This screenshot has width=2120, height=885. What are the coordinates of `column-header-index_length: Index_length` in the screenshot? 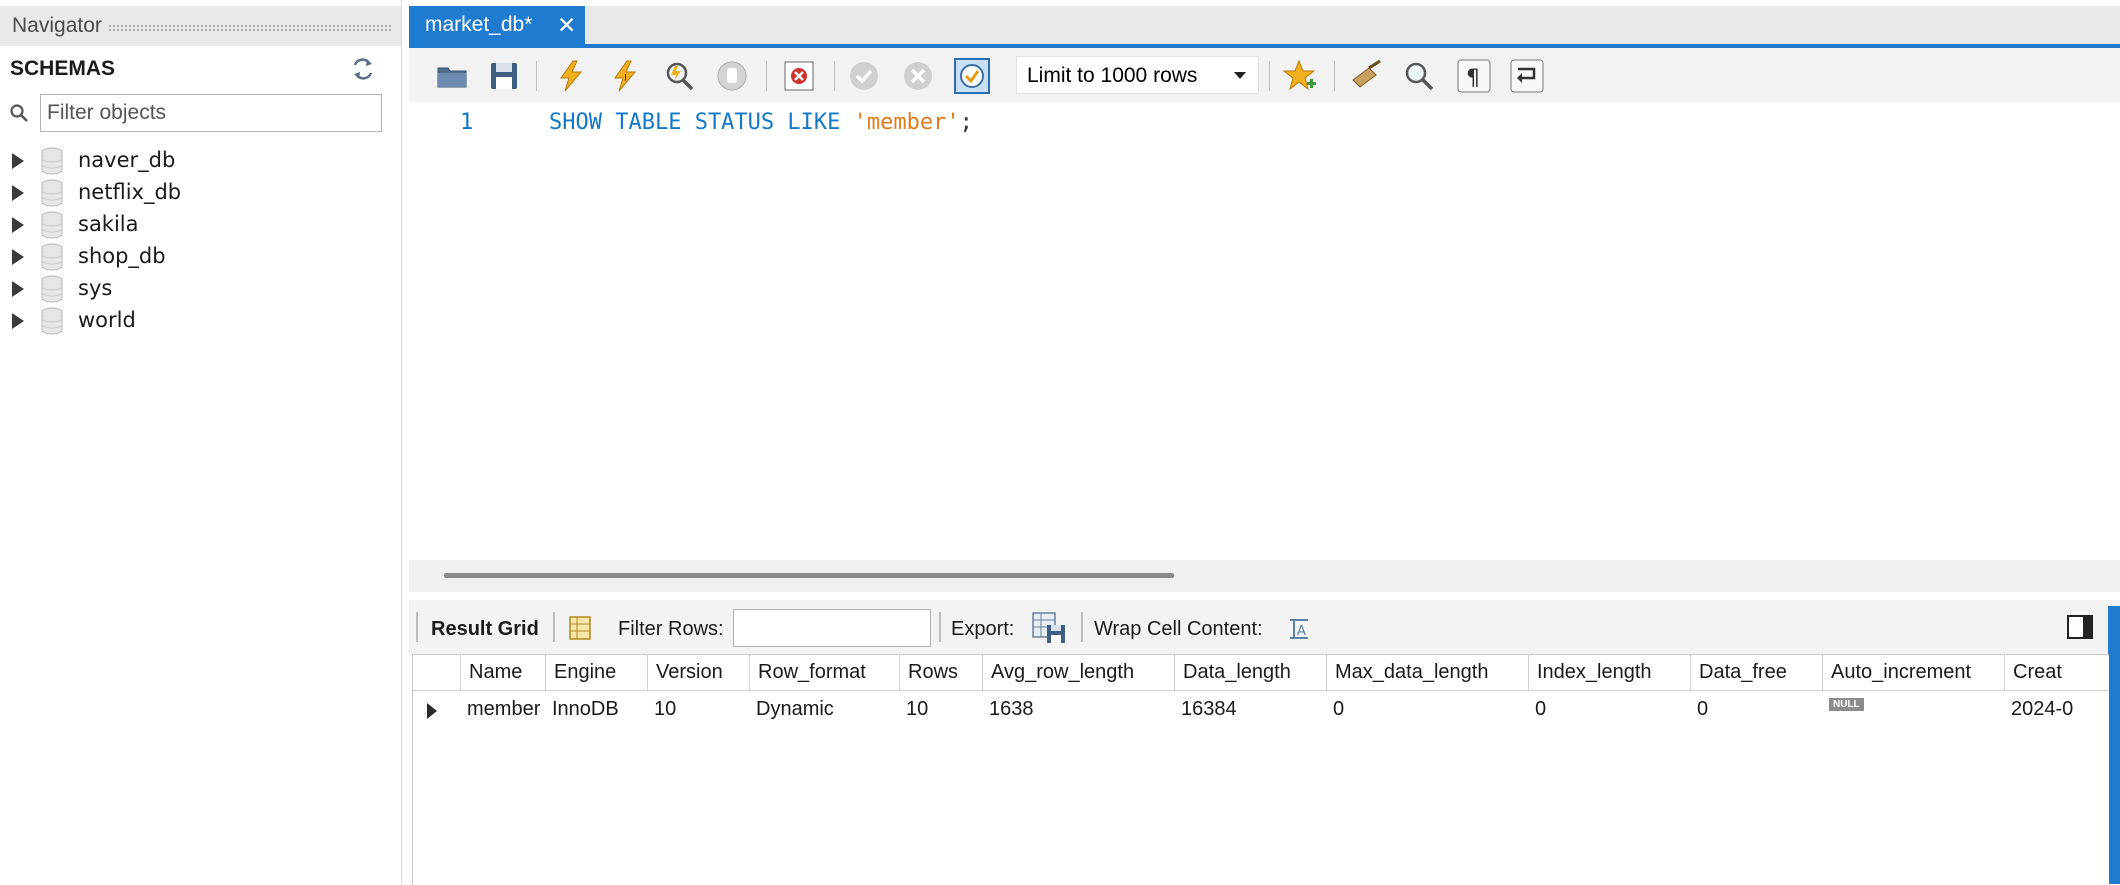 It's located at (1610, 673).